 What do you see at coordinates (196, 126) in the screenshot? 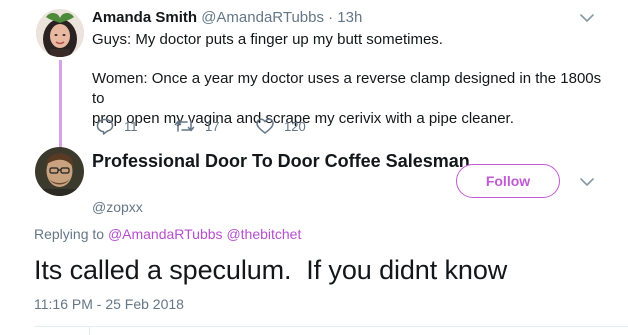
I see `retweet-action: 17` at bounding box center [196, 126].